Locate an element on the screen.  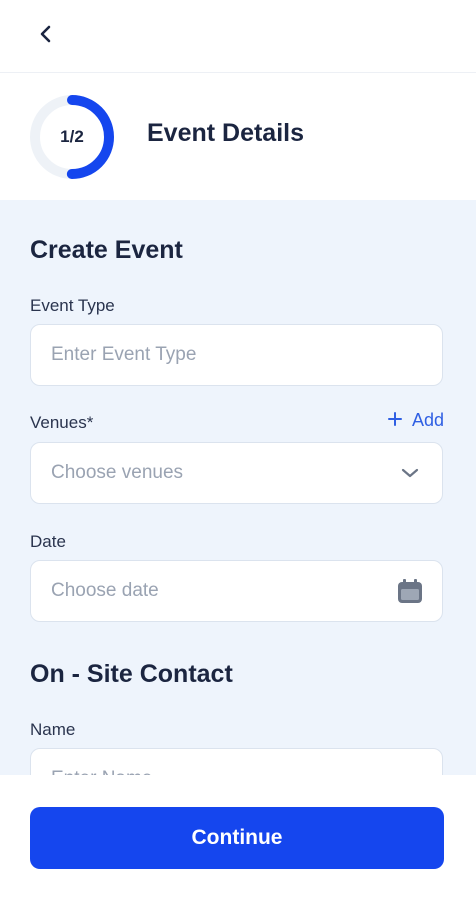
add-venue-label: Add is located at coordinates (427, 420).